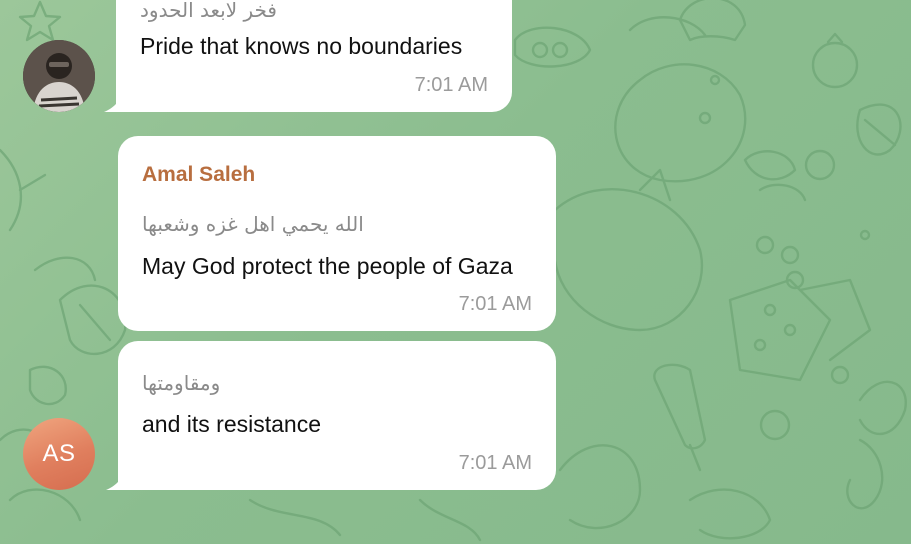 This screenshot has height=544, width=911. Describe the element at coordinates (208, 11) in the screenshot. I see `message-original-text: فخر لابعد الحدود` at that location.